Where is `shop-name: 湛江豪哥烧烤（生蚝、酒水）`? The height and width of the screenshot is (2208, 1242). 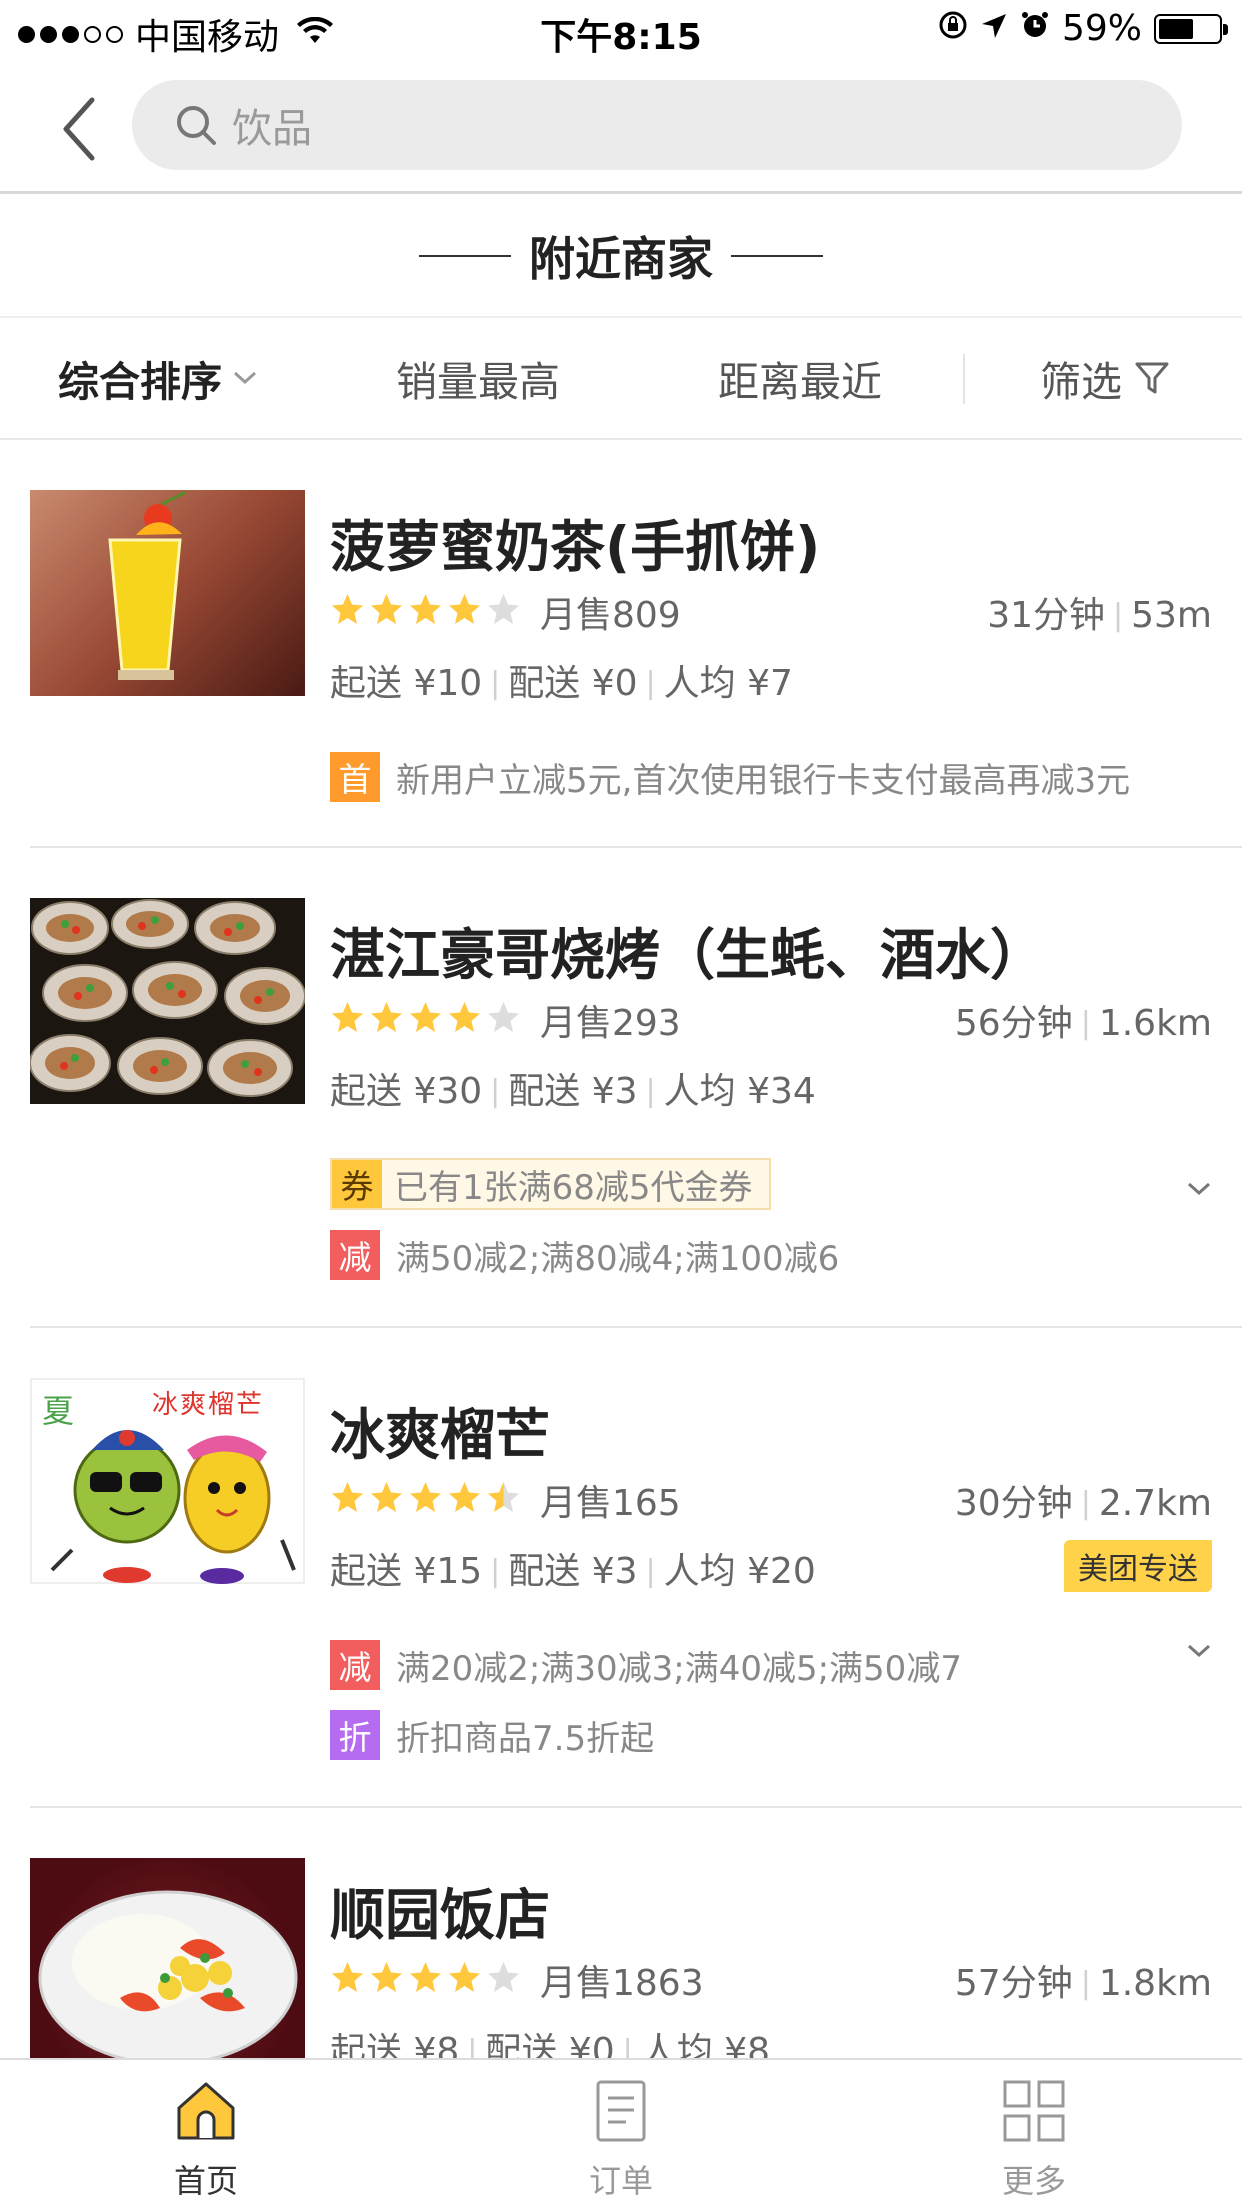 shop-name: 湛江豪哥烧烤（生蚝、酒水） is located at coordinates (688, 955).